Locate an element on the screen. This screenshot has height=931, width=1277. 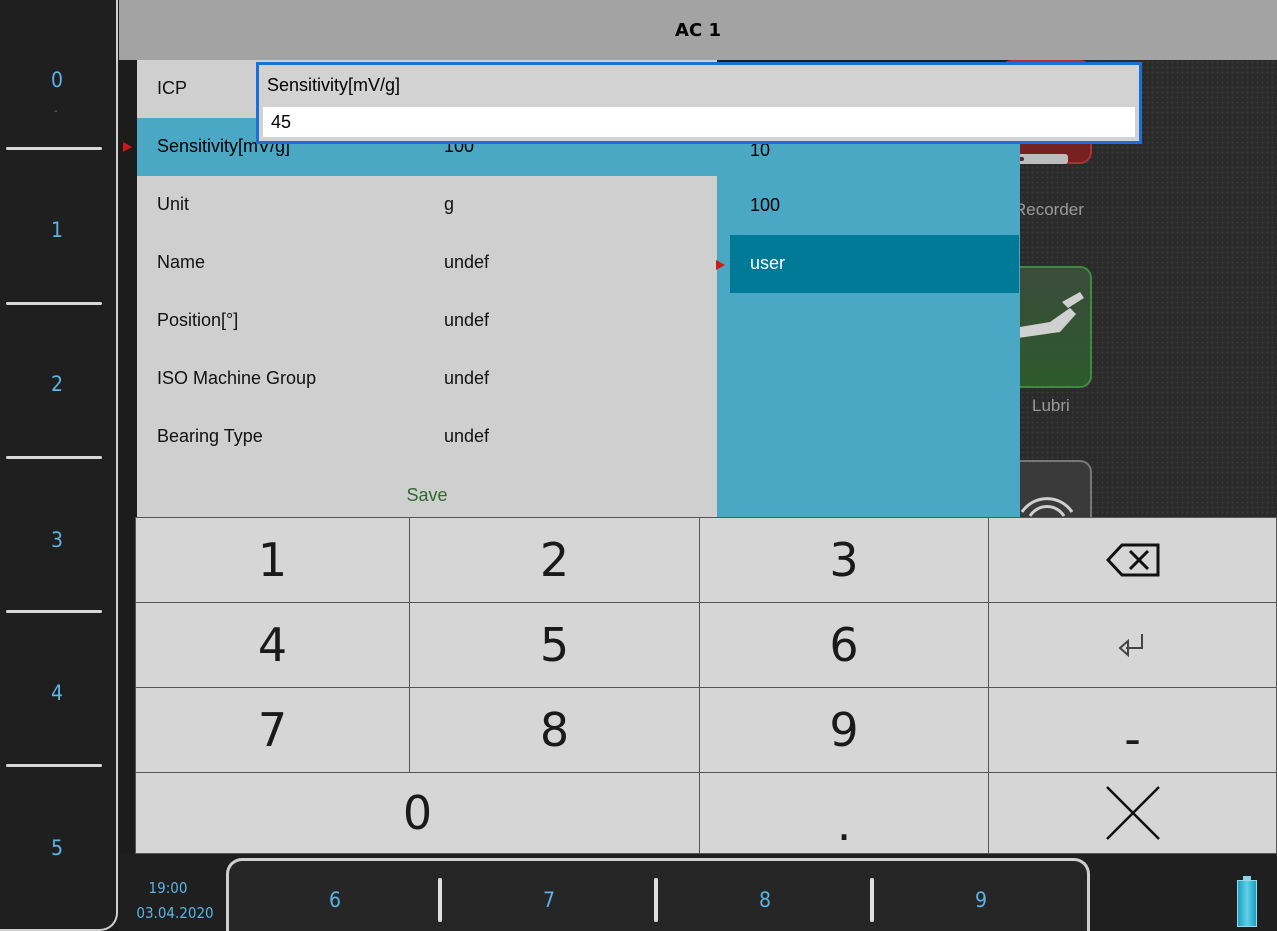
row-label: Position[°] is located at coordinates (198, 320).